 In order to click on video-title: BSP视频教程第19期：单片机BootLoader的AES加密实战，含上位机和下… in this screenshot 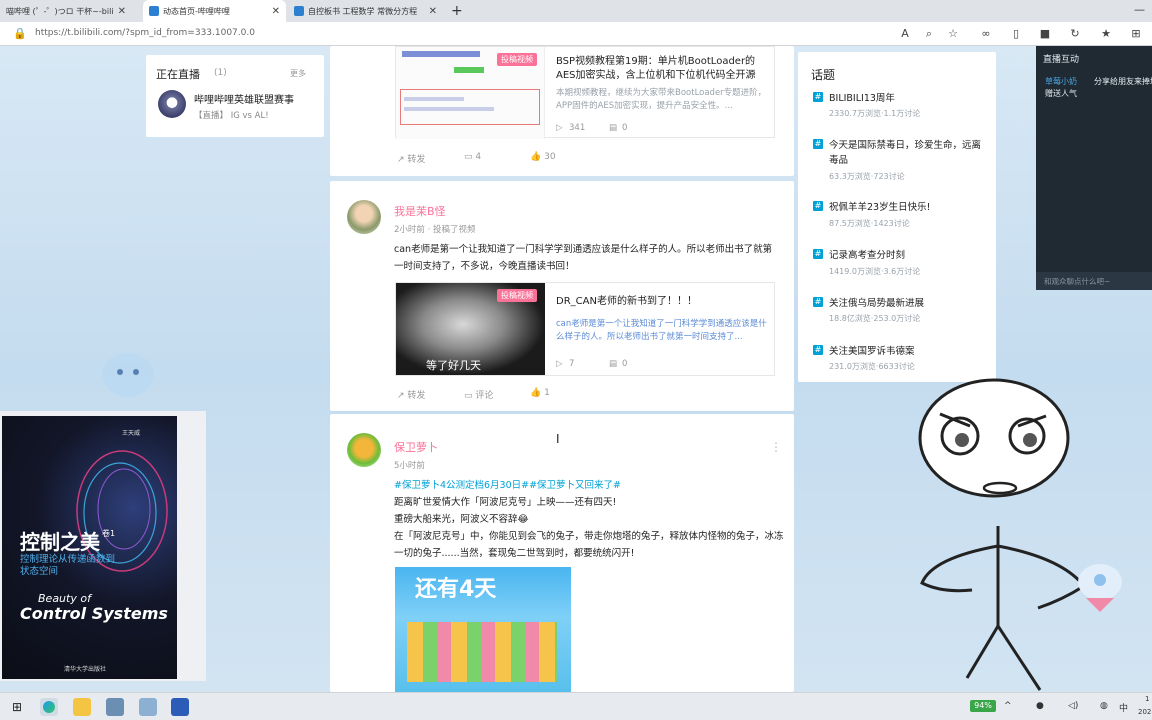, I will do `click(662, 69)`.